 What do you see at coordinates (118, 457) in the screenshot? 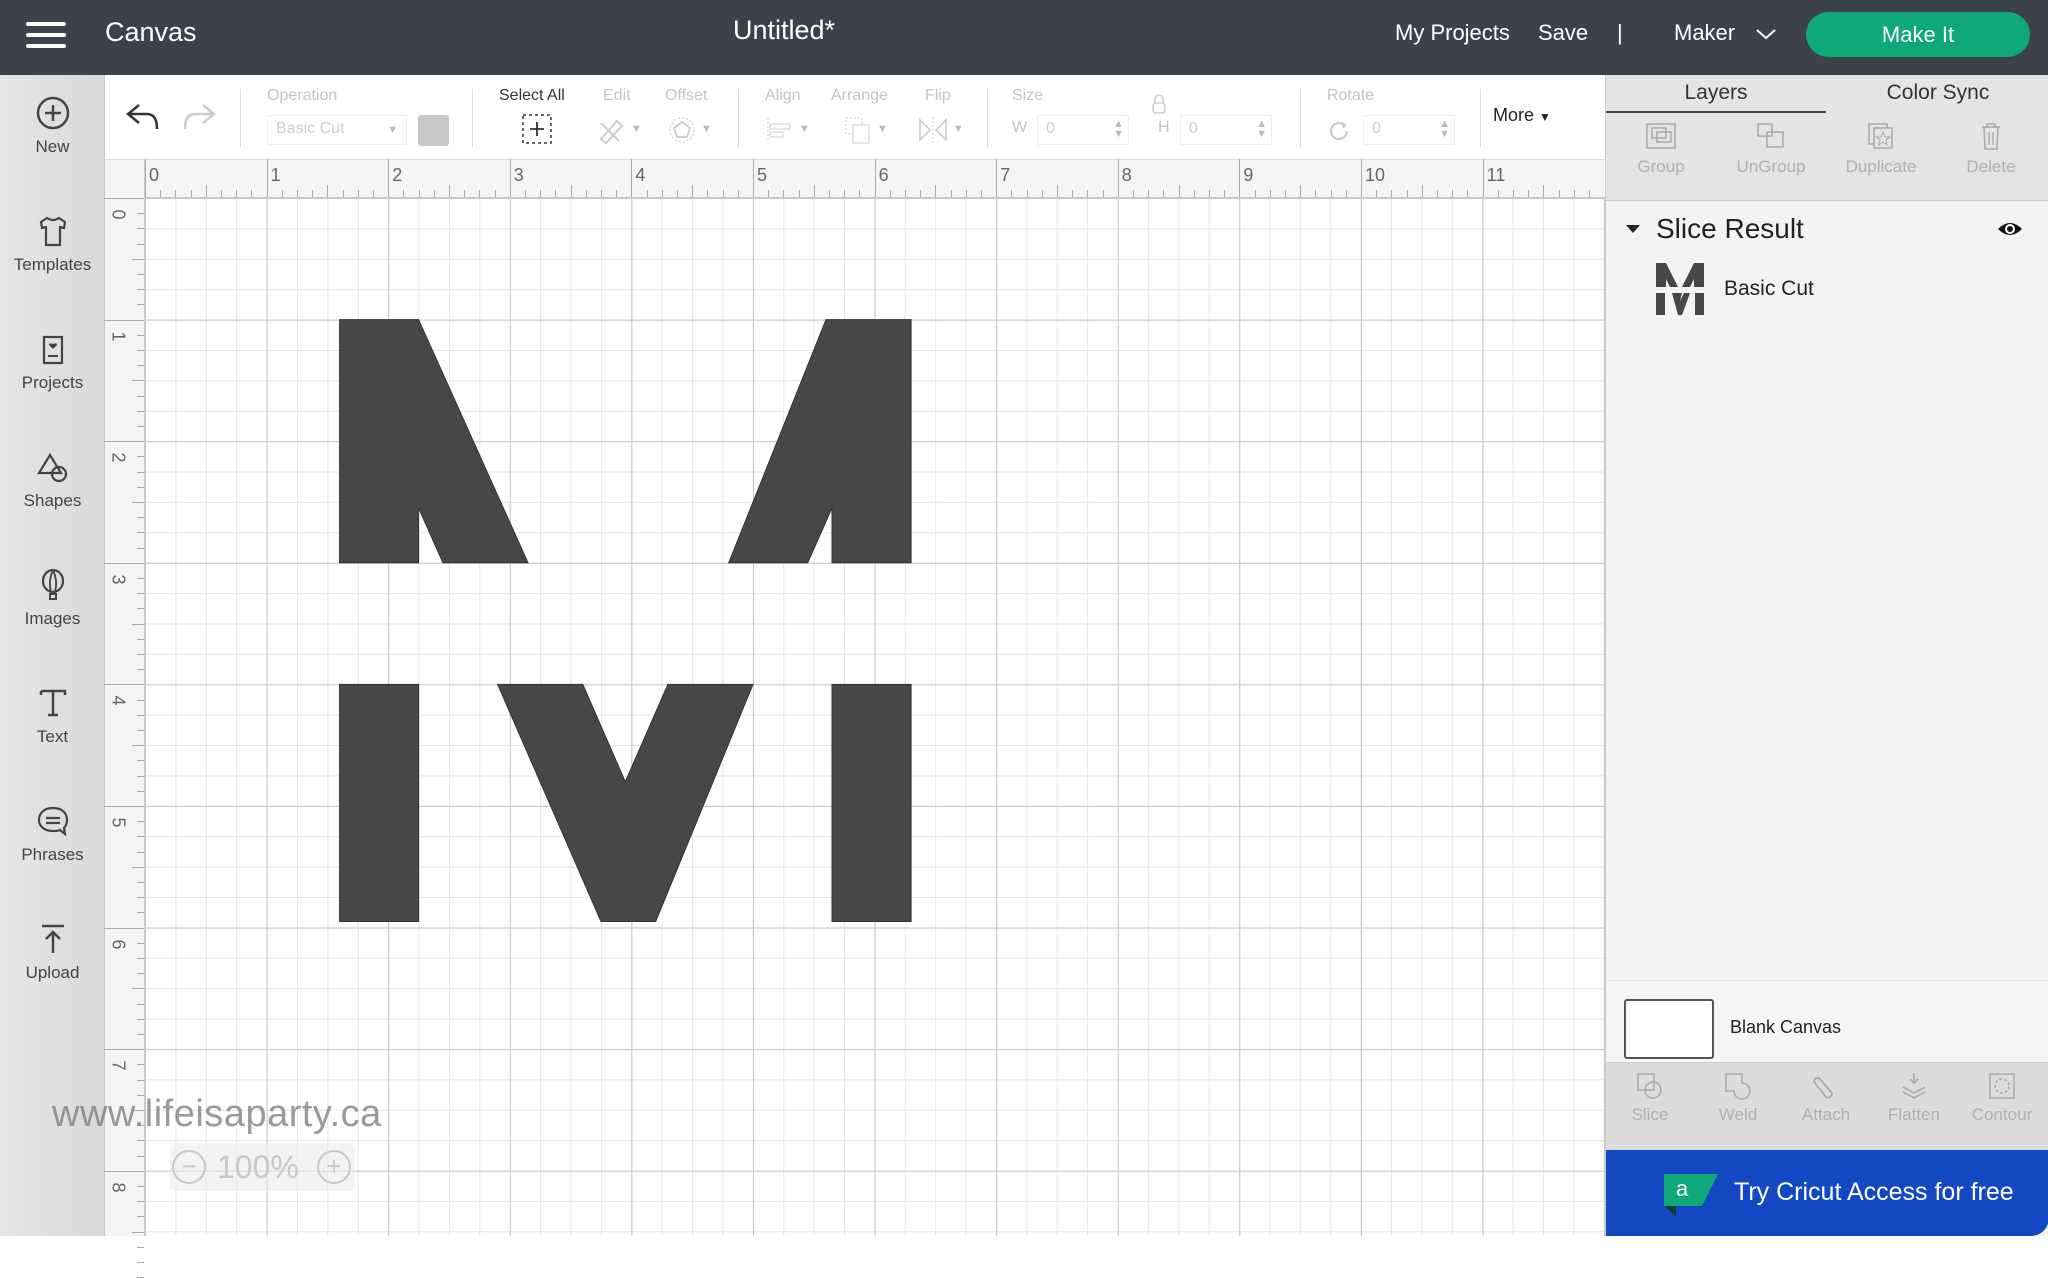
I see `ruler-tick-label: 2` at bounding box center [118, 457].